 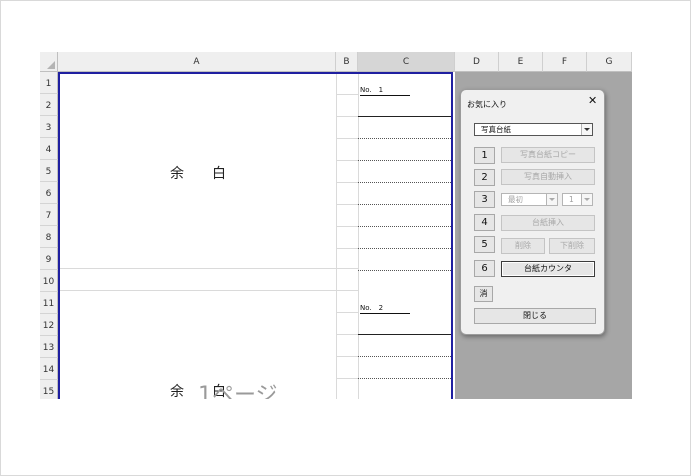 What do you see at coordinates (49, 281) in the screenshot?
I see `row-header-10: 10` at bounding box center [49, 281].